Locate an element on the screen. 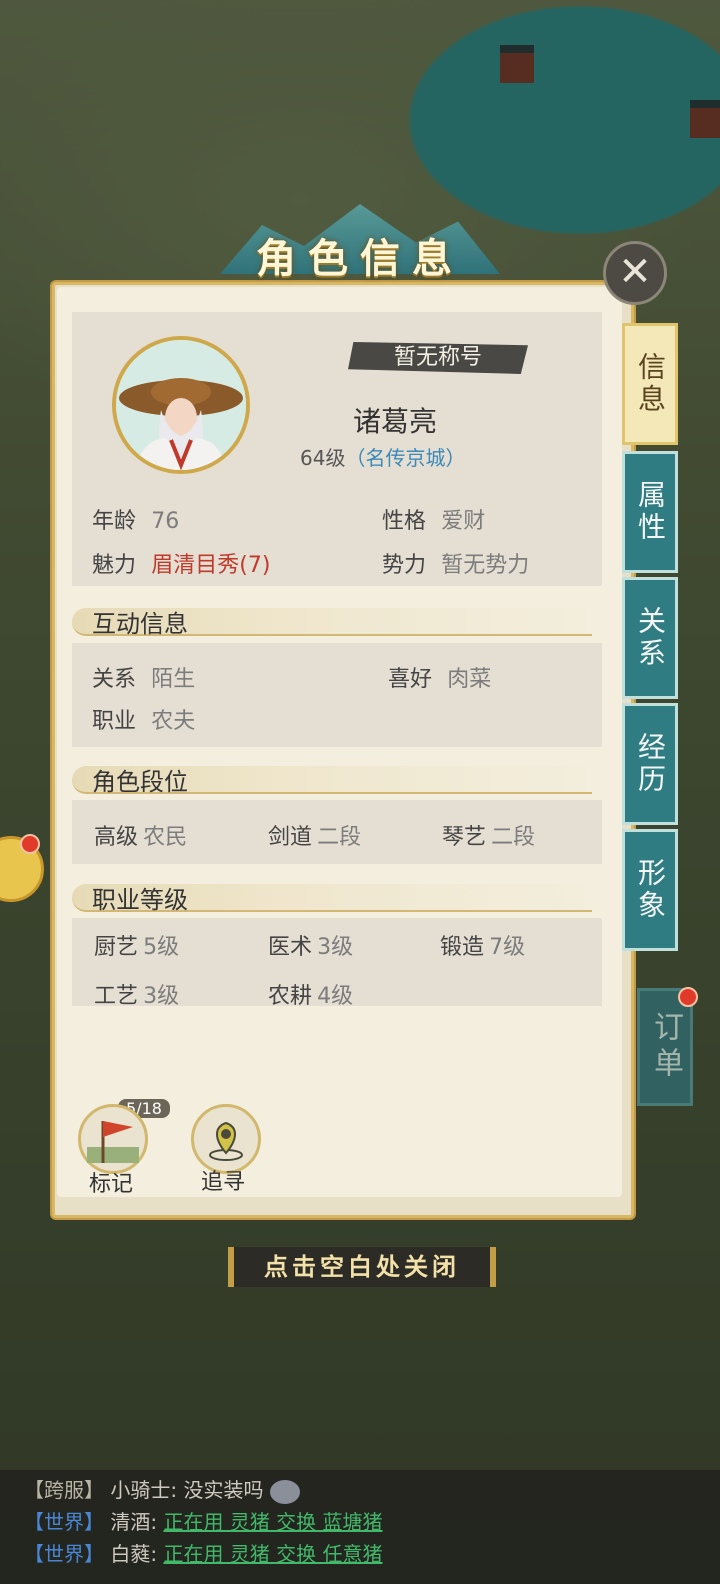 This screenshot has height=1584, width=720. close-icon: ✕ is located at coordinates (635, 272).